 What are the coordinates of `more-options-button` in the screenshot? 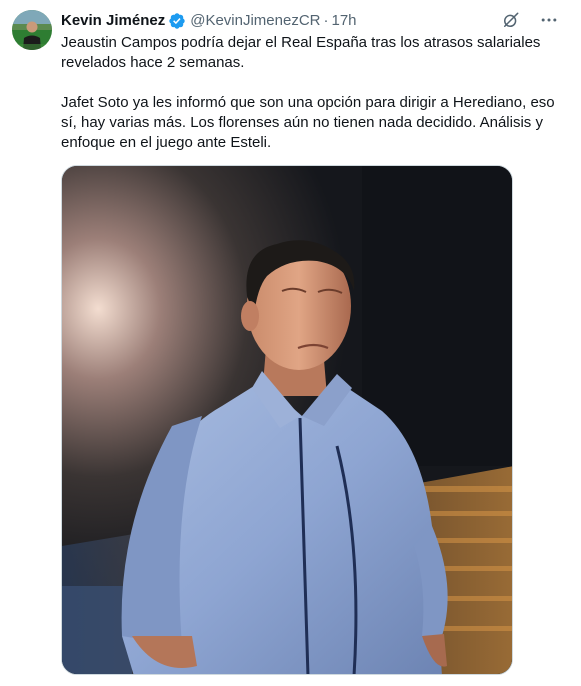 It's located at (549, 20).